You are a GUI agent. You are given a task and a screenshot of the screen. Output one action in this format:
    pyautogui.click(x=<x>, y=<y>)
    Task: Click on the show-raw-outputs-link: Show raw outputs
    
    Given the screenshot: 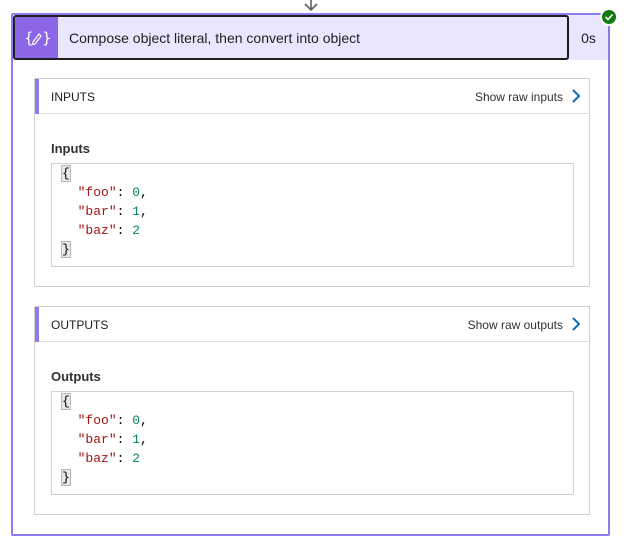 What is the action you would take?
    pyautogui.click(x=515, y=325)
    